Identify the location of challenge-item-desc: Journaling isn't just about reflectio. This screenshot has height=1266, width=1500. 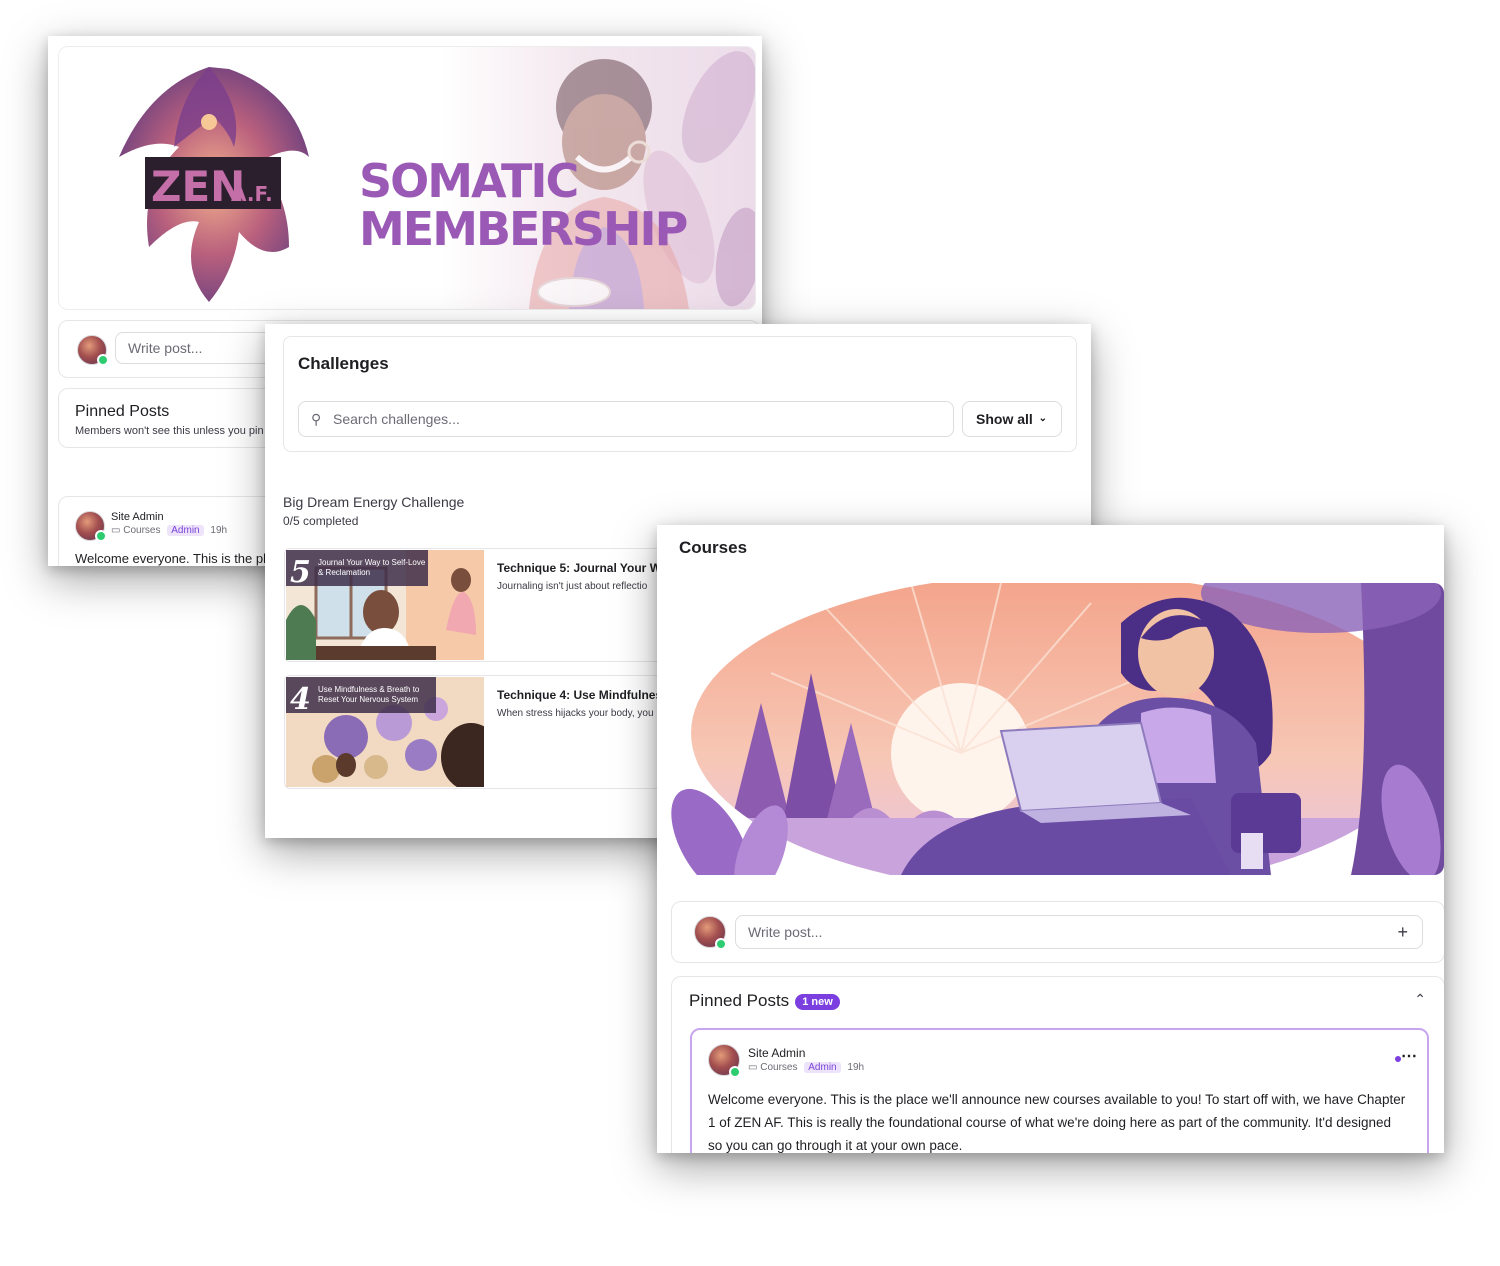
(572, 586).